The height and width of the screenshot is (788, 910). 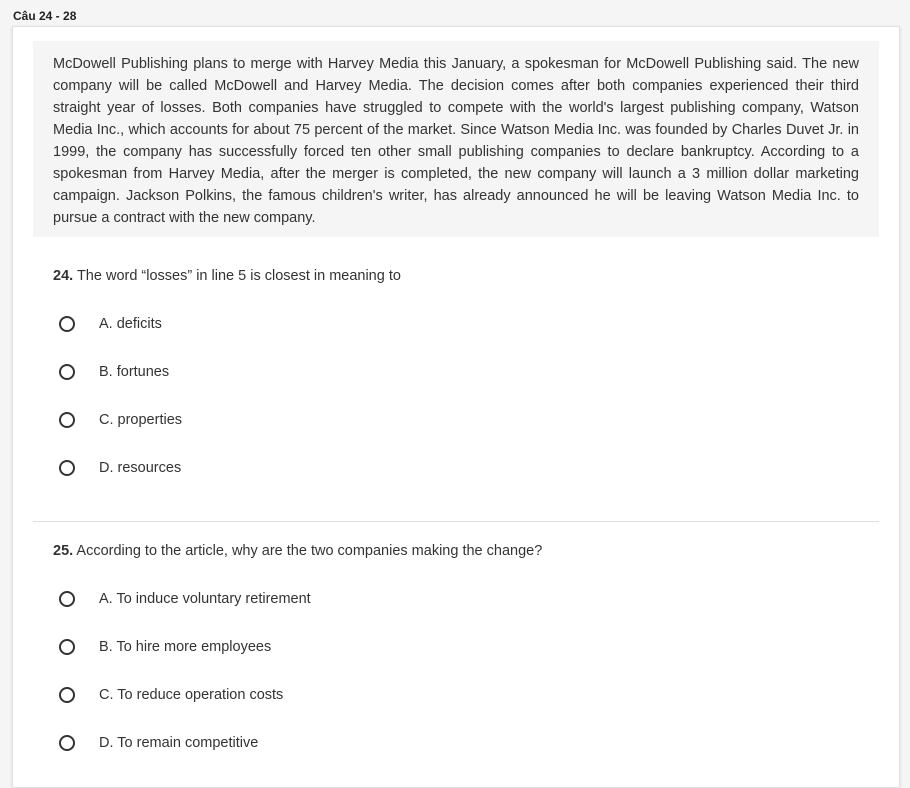 I want to click on option-24-a: A. deficits, so click(x=110, y=324).